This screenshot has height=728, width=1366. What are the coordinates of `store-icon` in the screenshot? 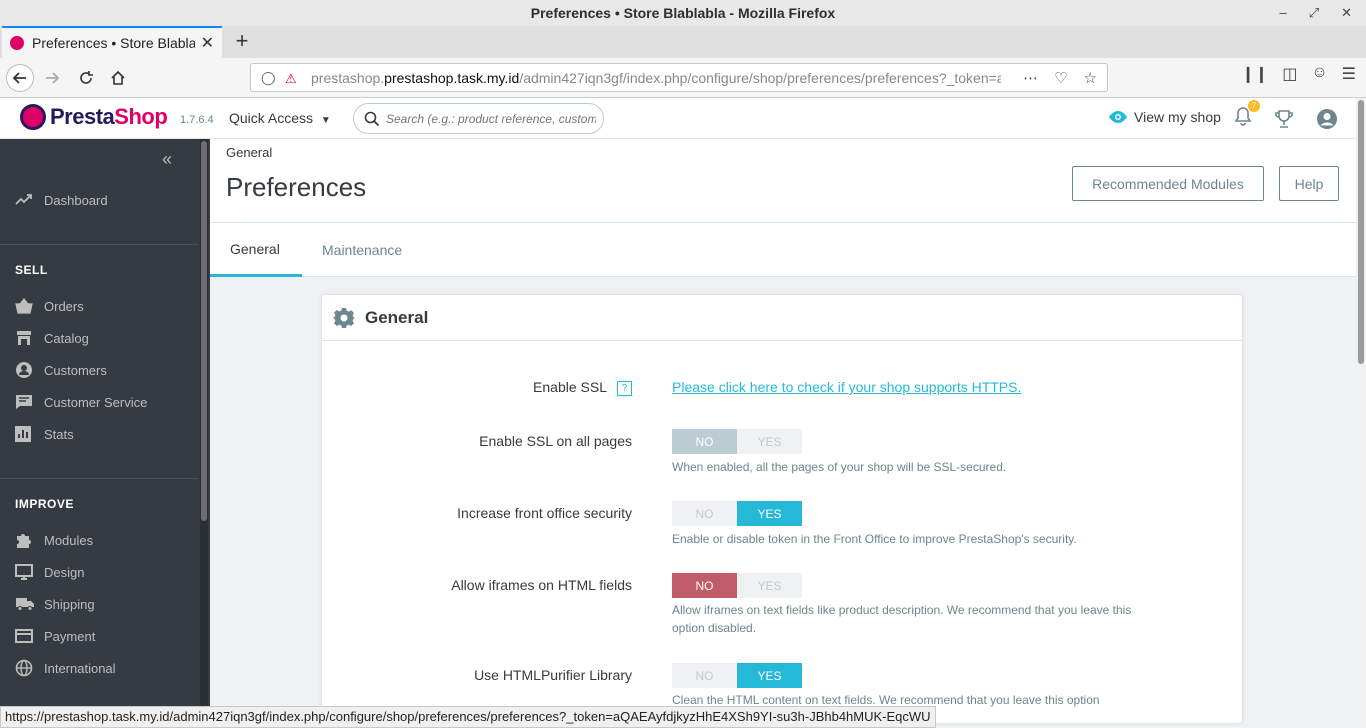 It's located at (25, 338).